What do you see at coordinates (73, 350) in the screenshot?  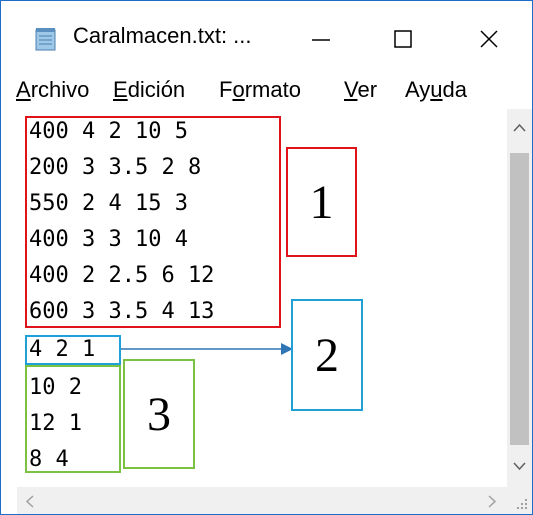 I see `annotation-box-blue` at bounding box center [73, 350].